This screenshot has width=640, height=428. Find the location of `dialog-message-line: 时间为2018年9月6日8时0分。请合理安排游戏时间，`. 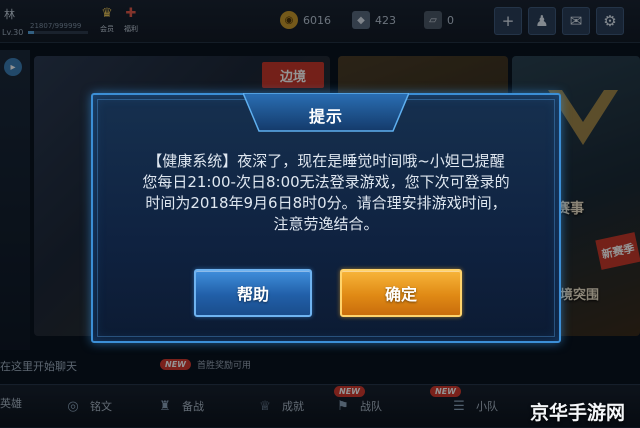

dialog-message-line: 时间为2018年9月6日8时0分。请合理安排游戏时间， is located at coordinates (326, 203).